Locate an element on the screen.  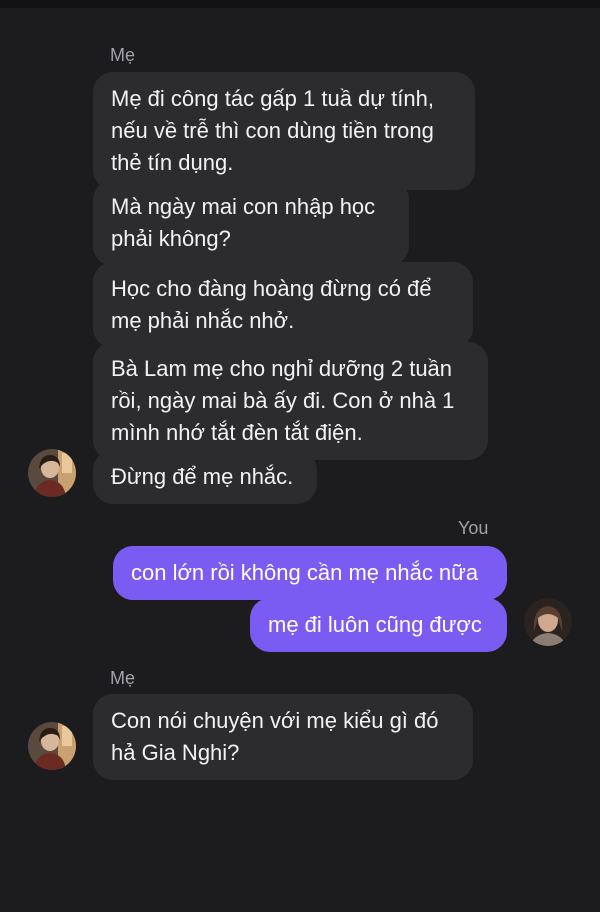
outgoing-message: con lớn rồi không cần mẹ nhắc nữa is located at coordinates (310, 573).